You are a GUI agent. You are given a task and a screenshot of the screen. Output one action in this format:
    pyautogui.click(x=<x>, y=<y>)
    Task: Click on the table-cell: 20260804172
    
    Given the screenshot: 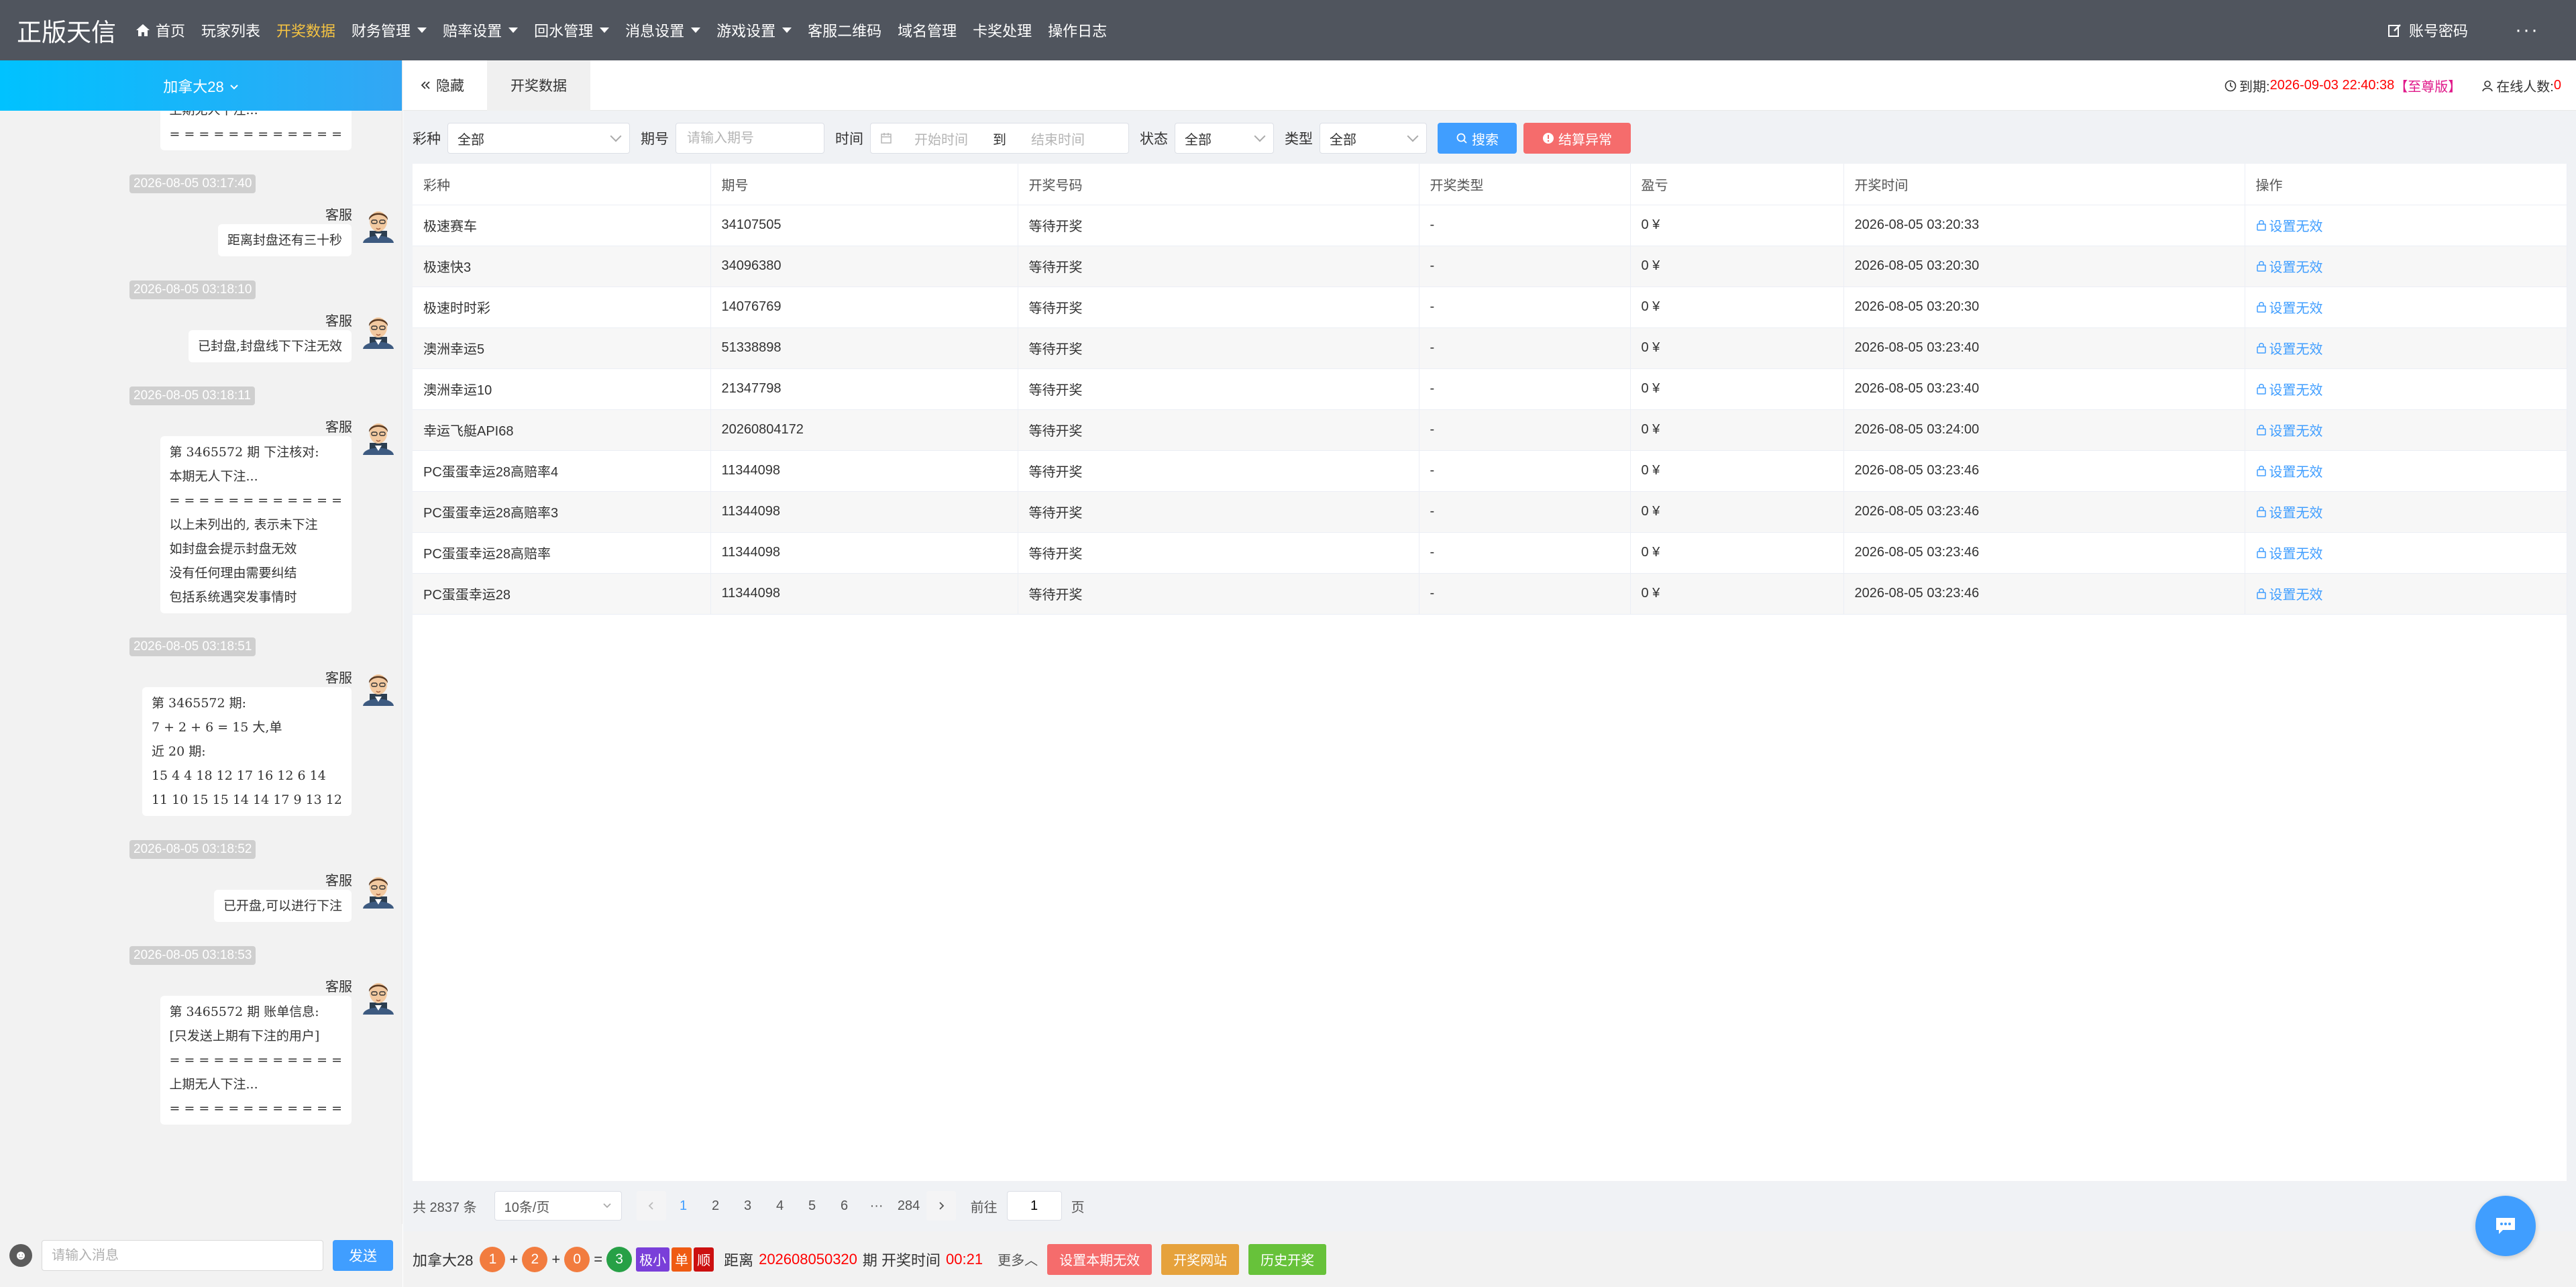 What is the action you would take?
    pyautogui.click(x=864, y=430)
    